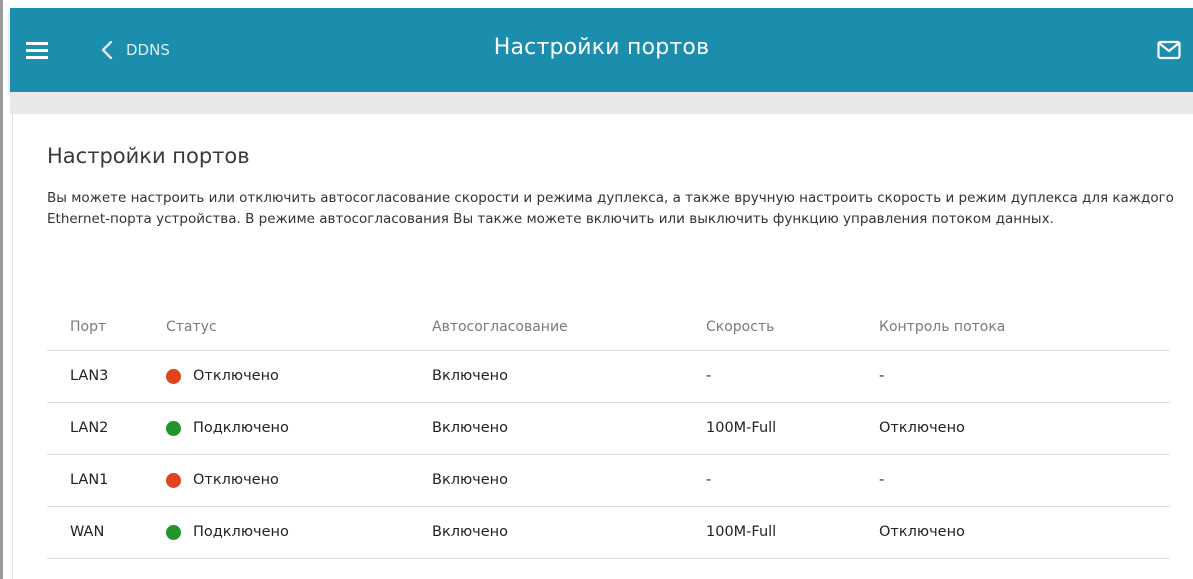 This screenshot has height=579, width=1193. I want to click on column-header-status: Статус, so click(299, 327).